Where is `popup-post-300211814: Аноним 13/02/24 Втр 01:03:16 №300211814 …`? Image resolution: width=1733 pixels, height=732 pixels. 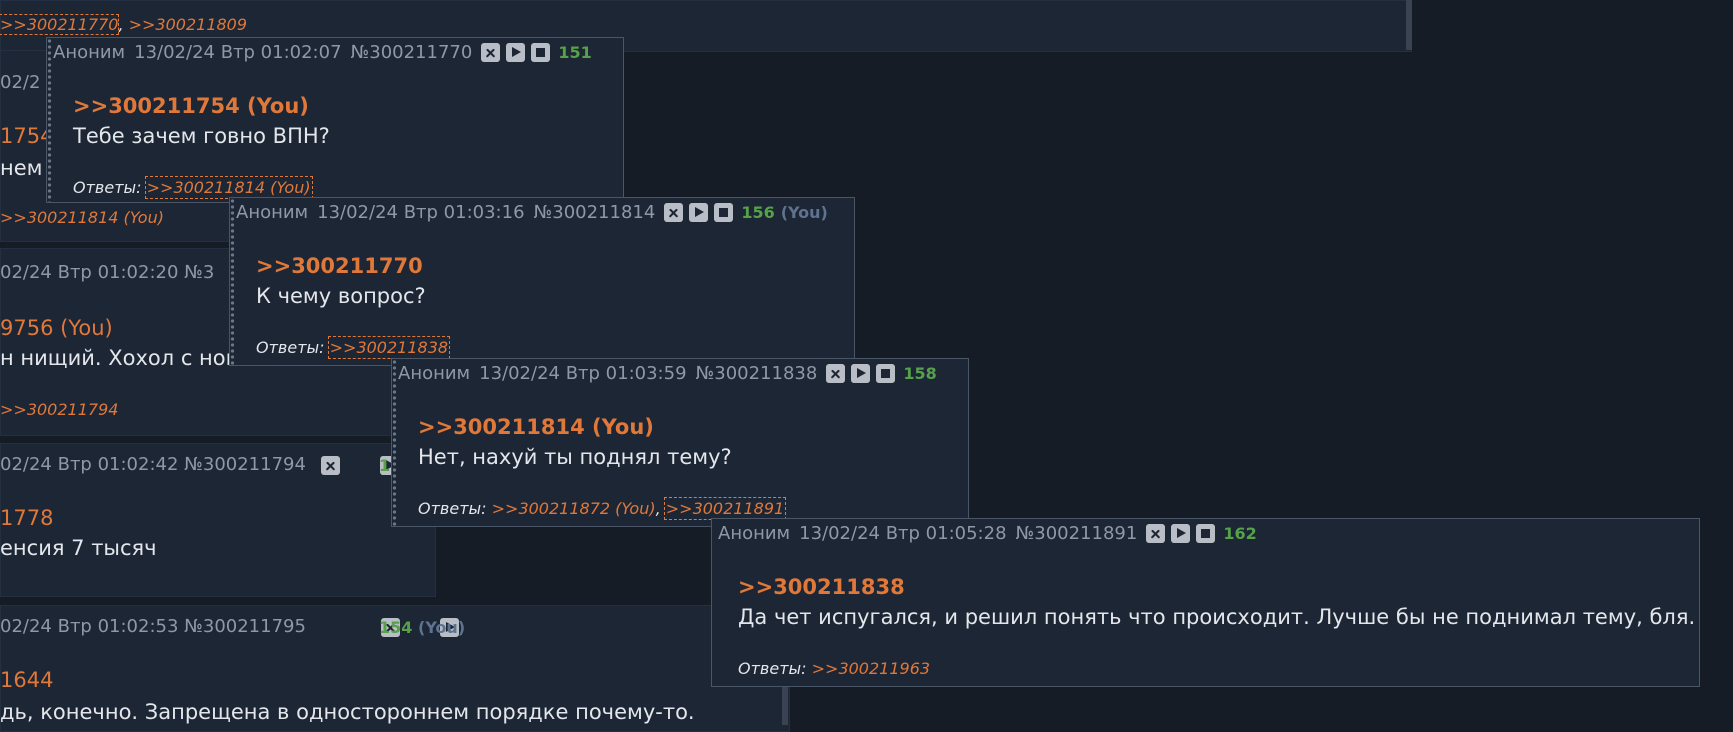 popup-post-300211814: Аноним 13/02/24 Втр 01:03:16 №300211814 … is located at coordinates (542, 281).